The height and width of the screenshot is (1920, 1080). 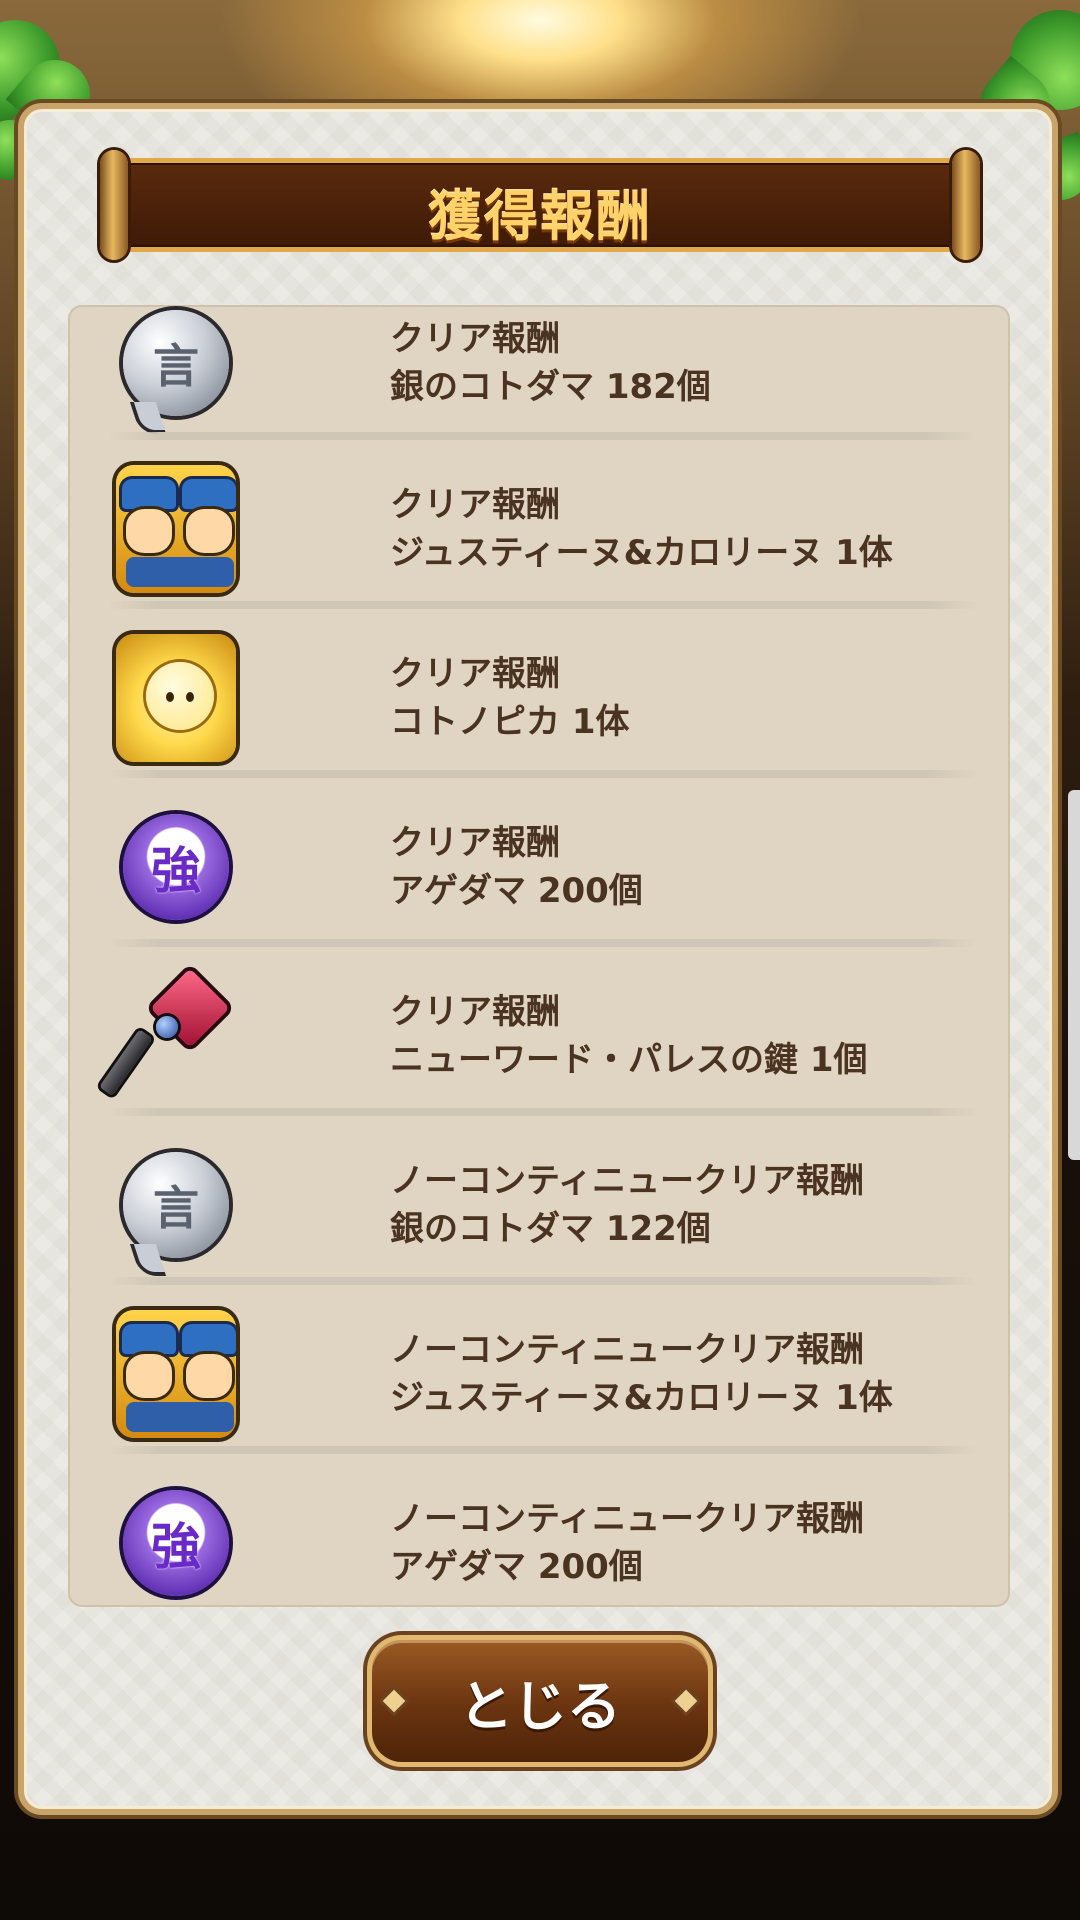 I want to click on reward-row: 強 ノーコンティニュークリア報酬 アゲダマ 200個, so click(x=539, y=1532).